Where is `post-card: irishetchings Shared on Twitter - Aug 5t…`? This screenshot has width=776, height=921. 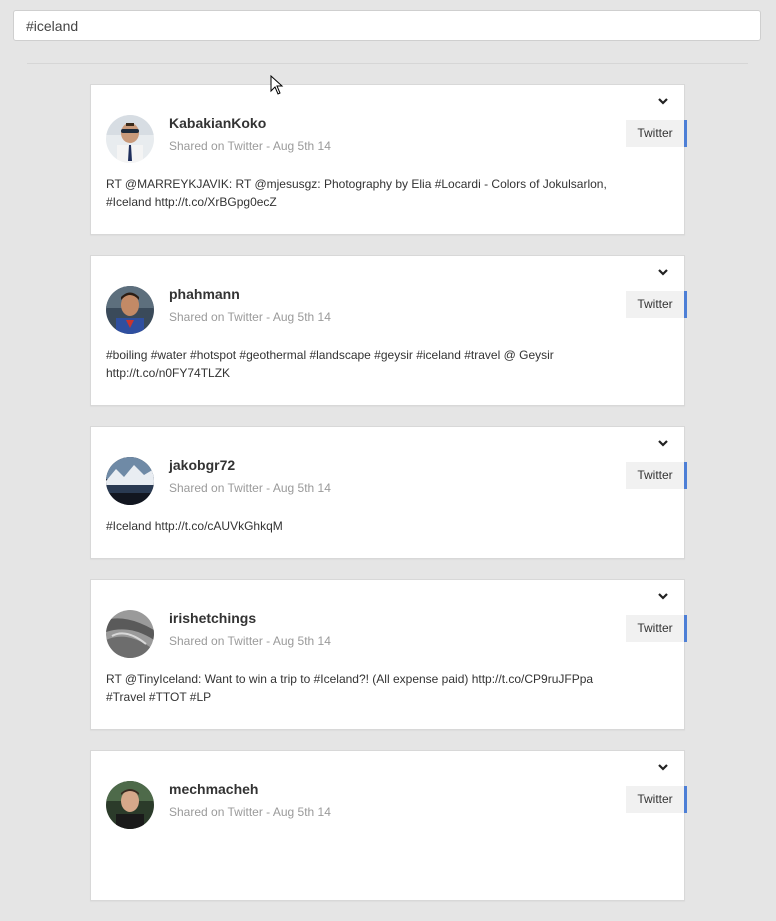
post-card: irishetchings Shared on Twitter - Aug 5t… is located at coordinates (388, 654).